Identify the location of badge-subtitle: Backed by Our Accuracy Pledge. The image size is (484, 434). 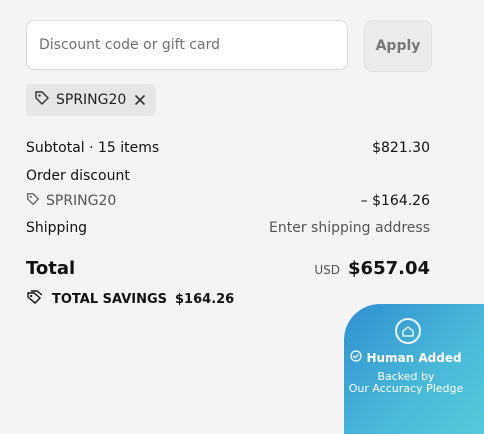
(396, 383).